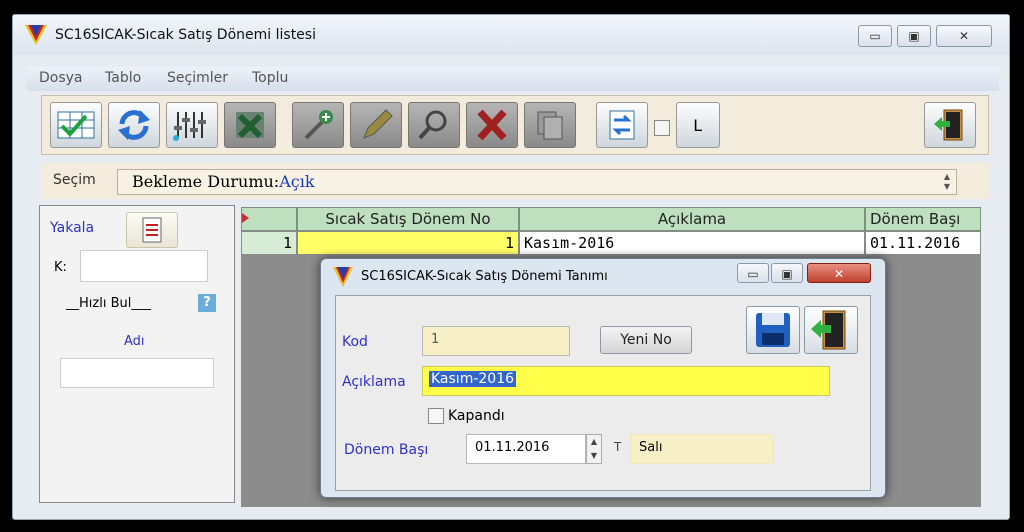  Describe the element at coordinates (692, 219) in the screenshot. I see `col-header-aciklama: Açıklama` at that location.